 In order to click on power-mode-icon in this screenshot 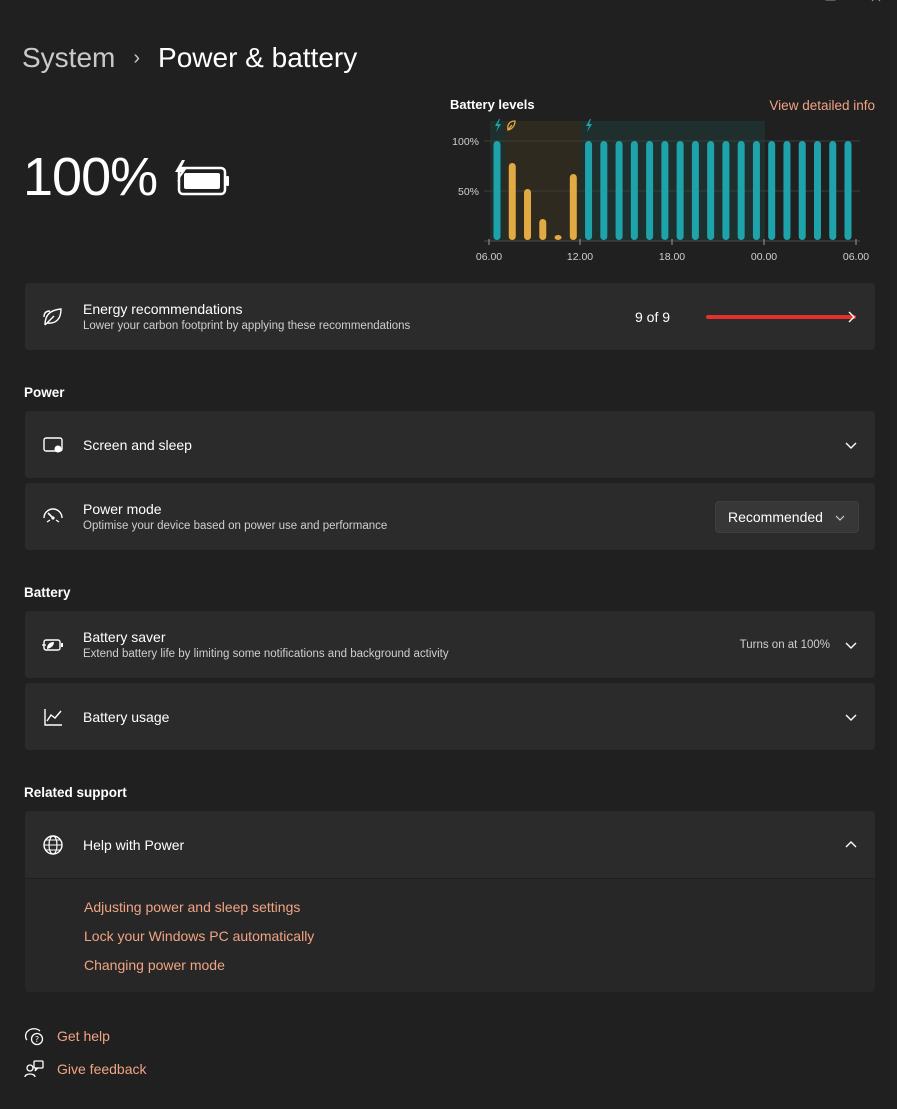, I will do `click(53, 517)`.